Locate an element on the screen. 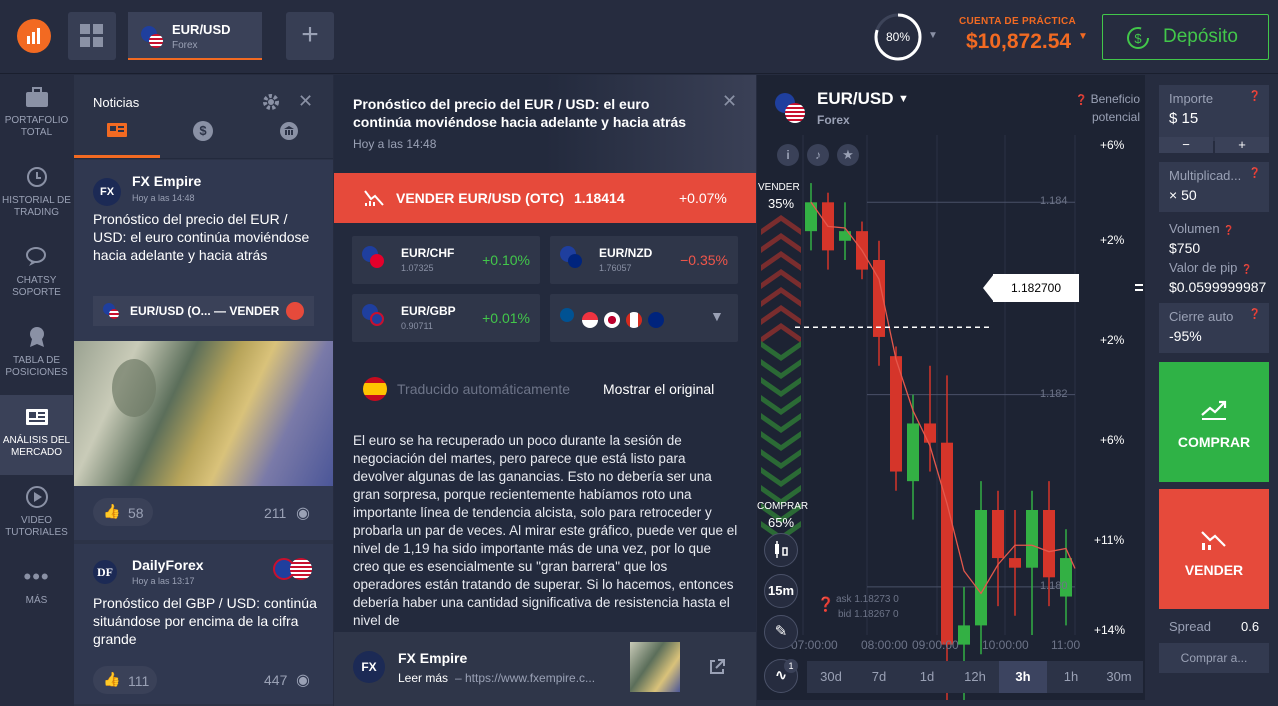  candle-body is located at coordinates (1015, 563).